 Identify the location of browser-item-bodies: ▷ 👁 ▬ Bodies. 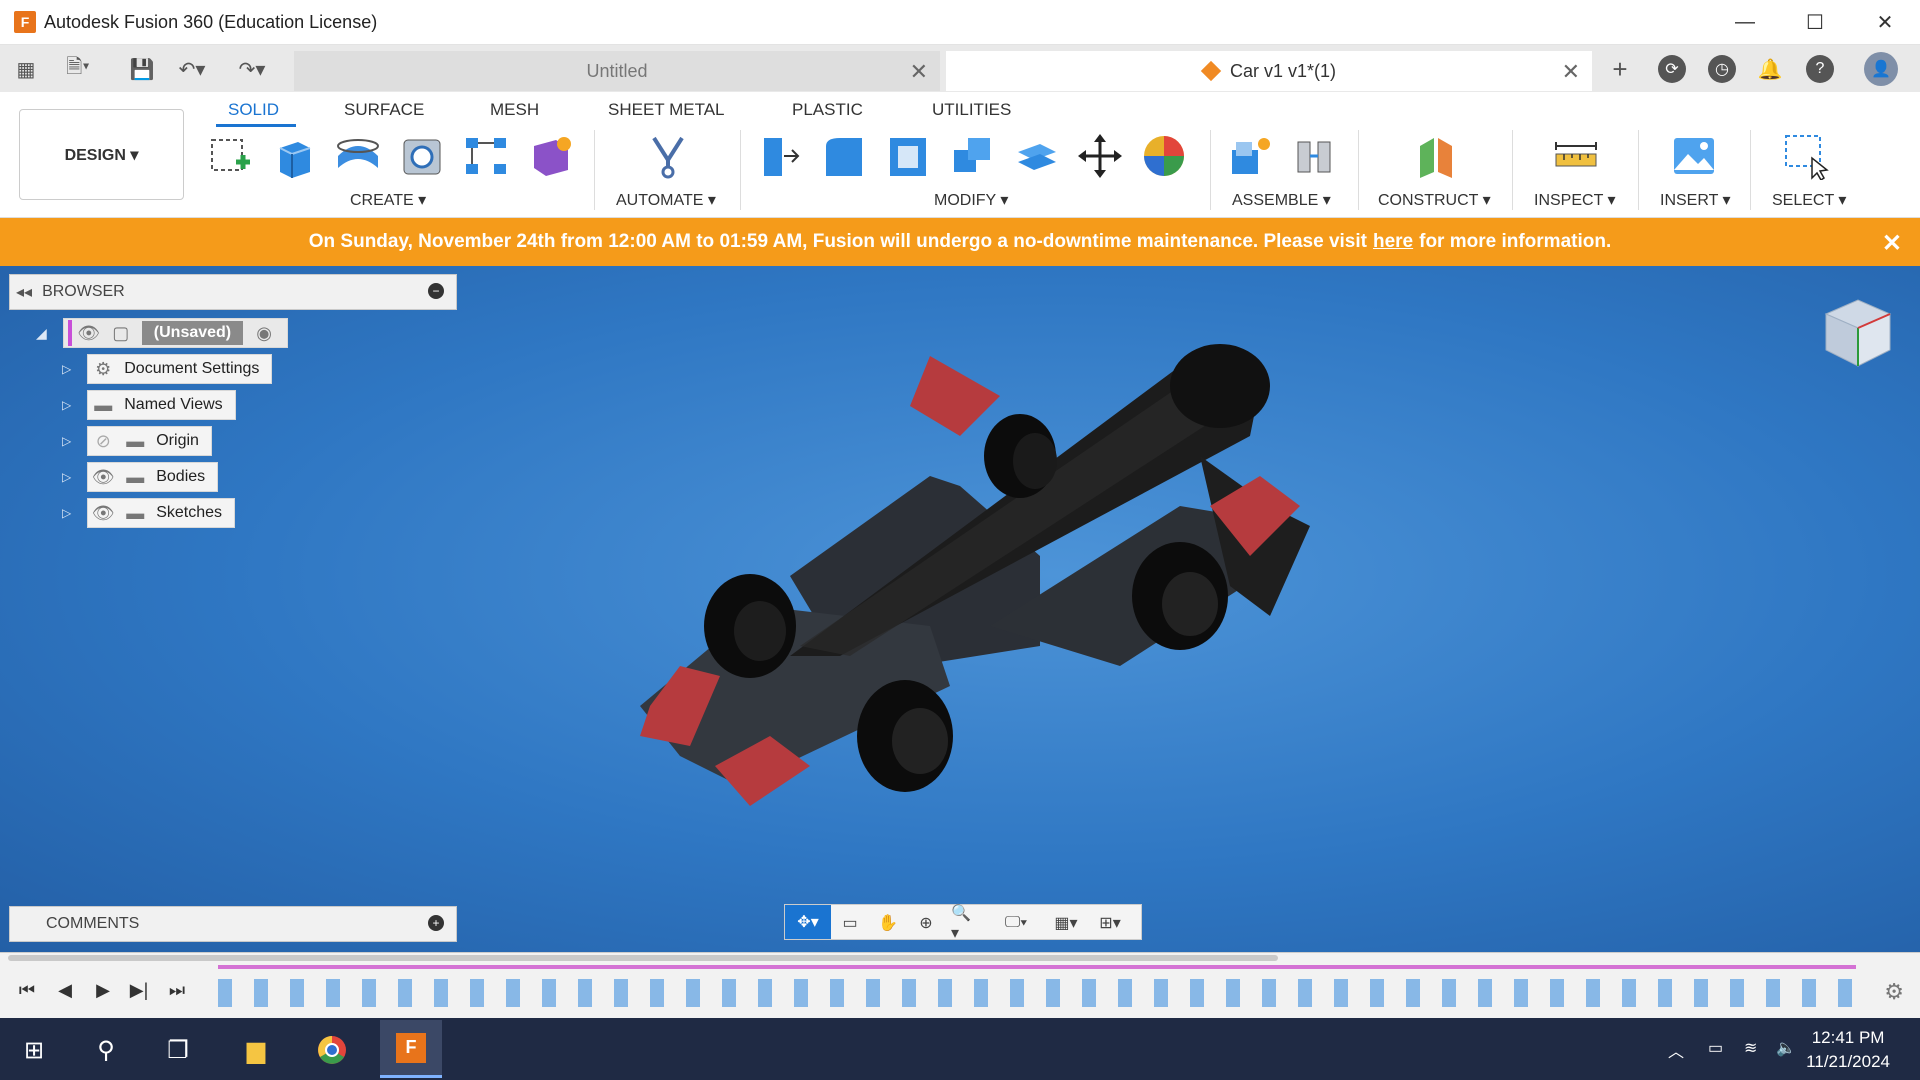
(140, 477).